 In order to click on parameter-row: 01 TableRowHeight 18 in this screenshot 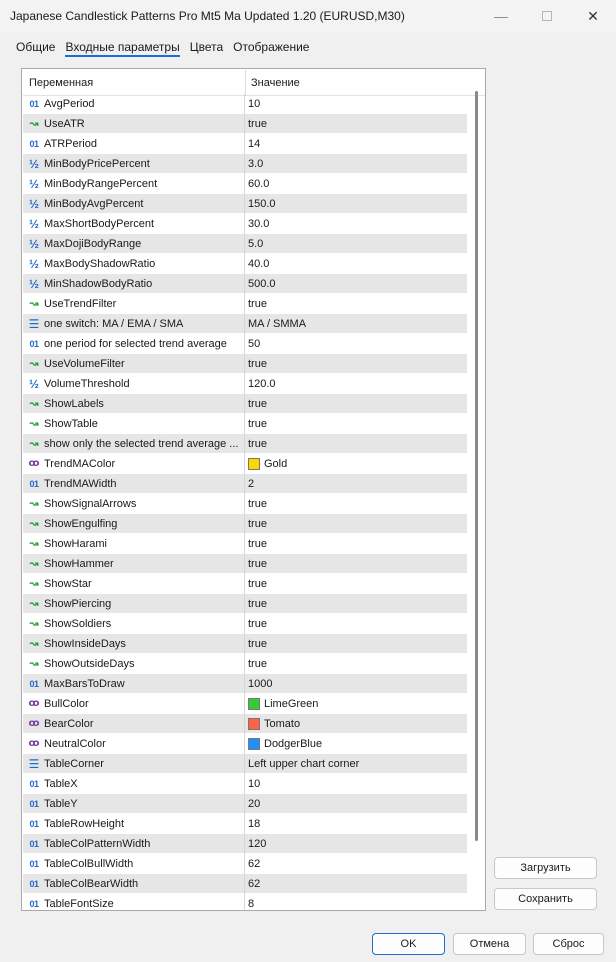, I will do `click(245, 824)`.